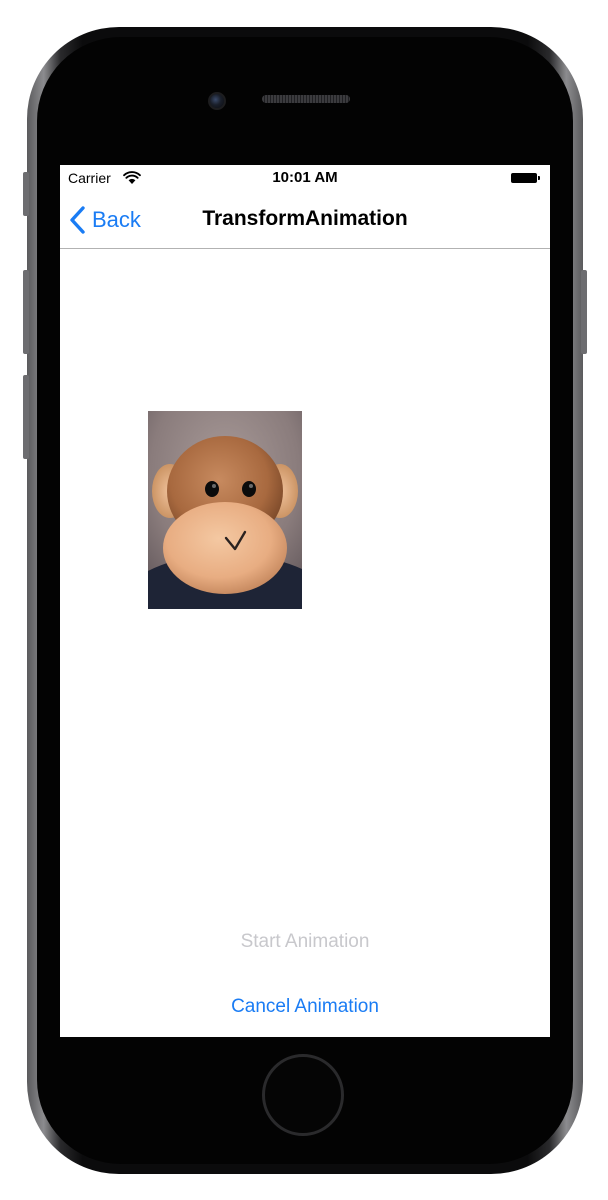 Image resolution: width=608 pixels, height=1200 pixels. I want to click on monkey-plush-photo, so click(225, 510).